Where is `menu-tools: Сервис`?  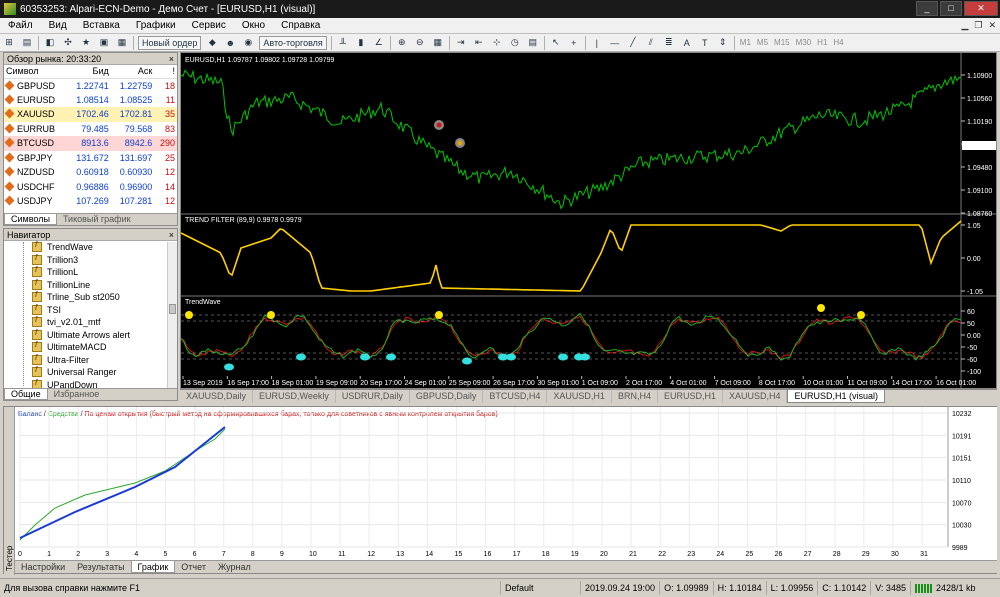
menu-tools: Сервис is located at coordinates (209, 25).